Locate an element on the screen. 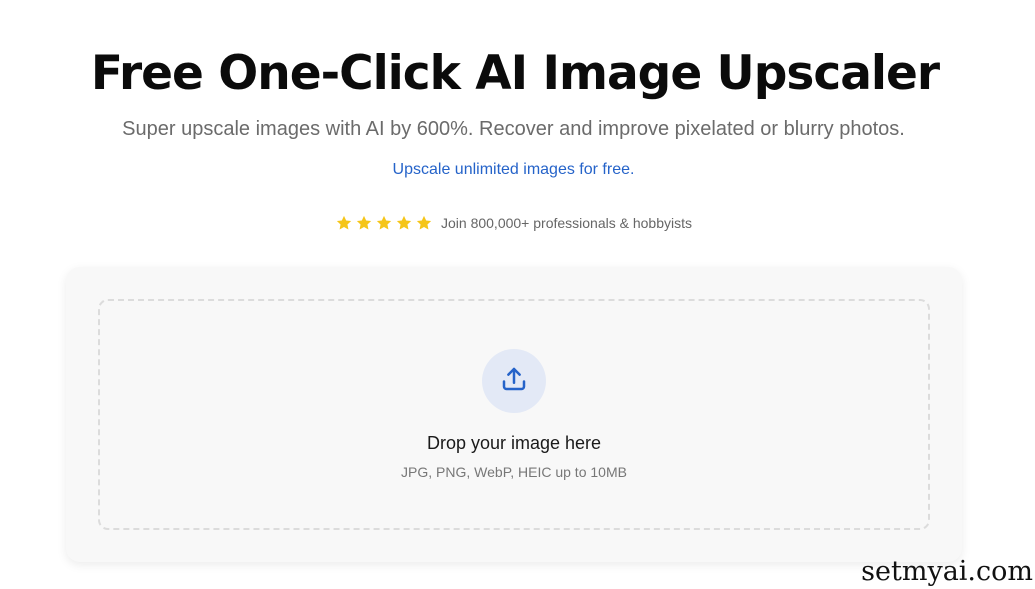  social-proof-text: Join 800,000+ professionals & hobbyists is located at coordinates (566, 223).